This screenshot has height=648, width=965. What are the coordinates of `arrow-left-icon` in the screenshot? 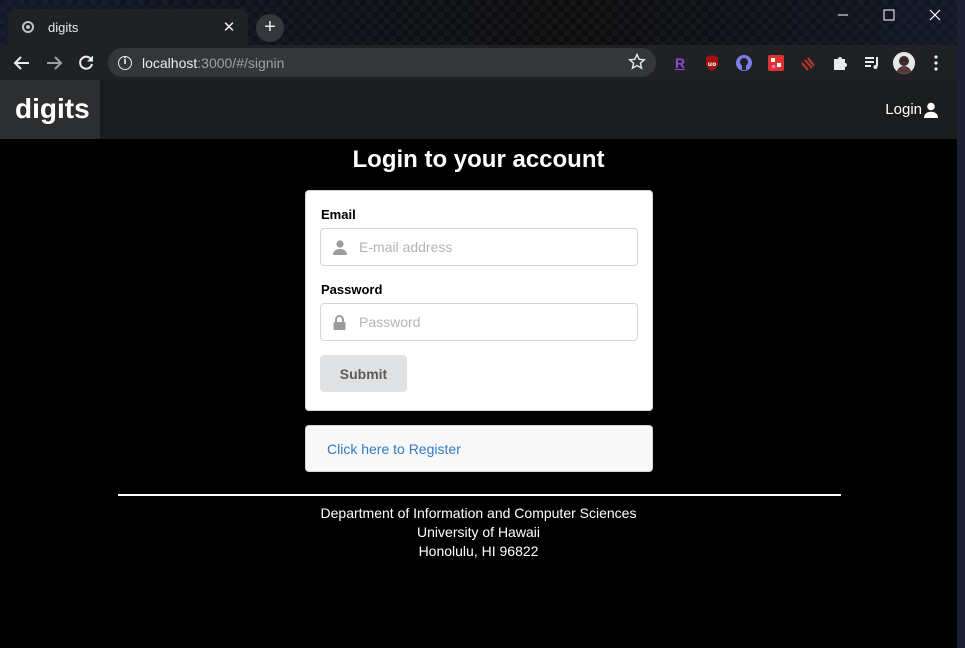 It's located at (21, 63).